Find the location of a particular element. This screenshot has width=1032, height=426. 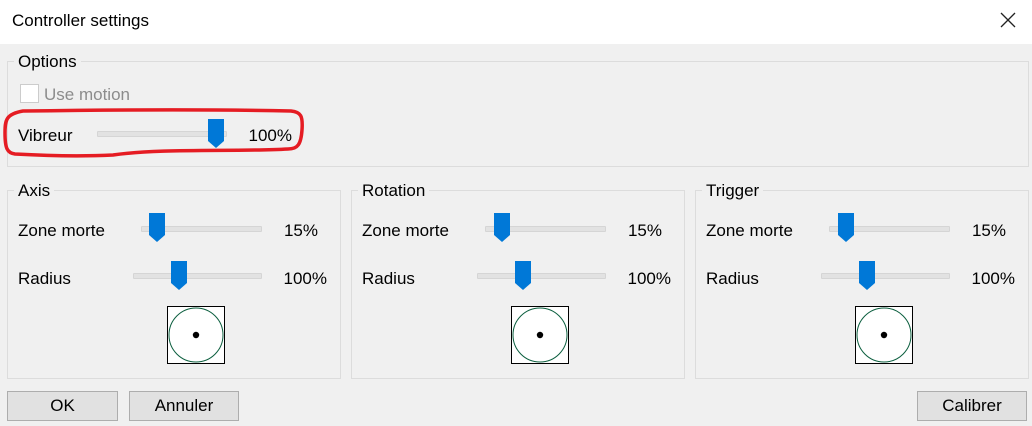

rotation-deadzone-slider-thumb is located at coordinates (502, 228).